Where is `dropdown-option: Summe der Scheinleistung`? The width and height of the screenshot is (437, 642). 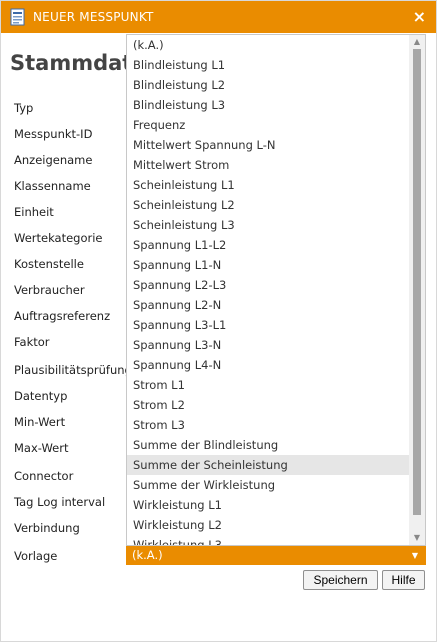 dropdown-option: Summe der Scheinleistung is located at coordinates (268, 465).